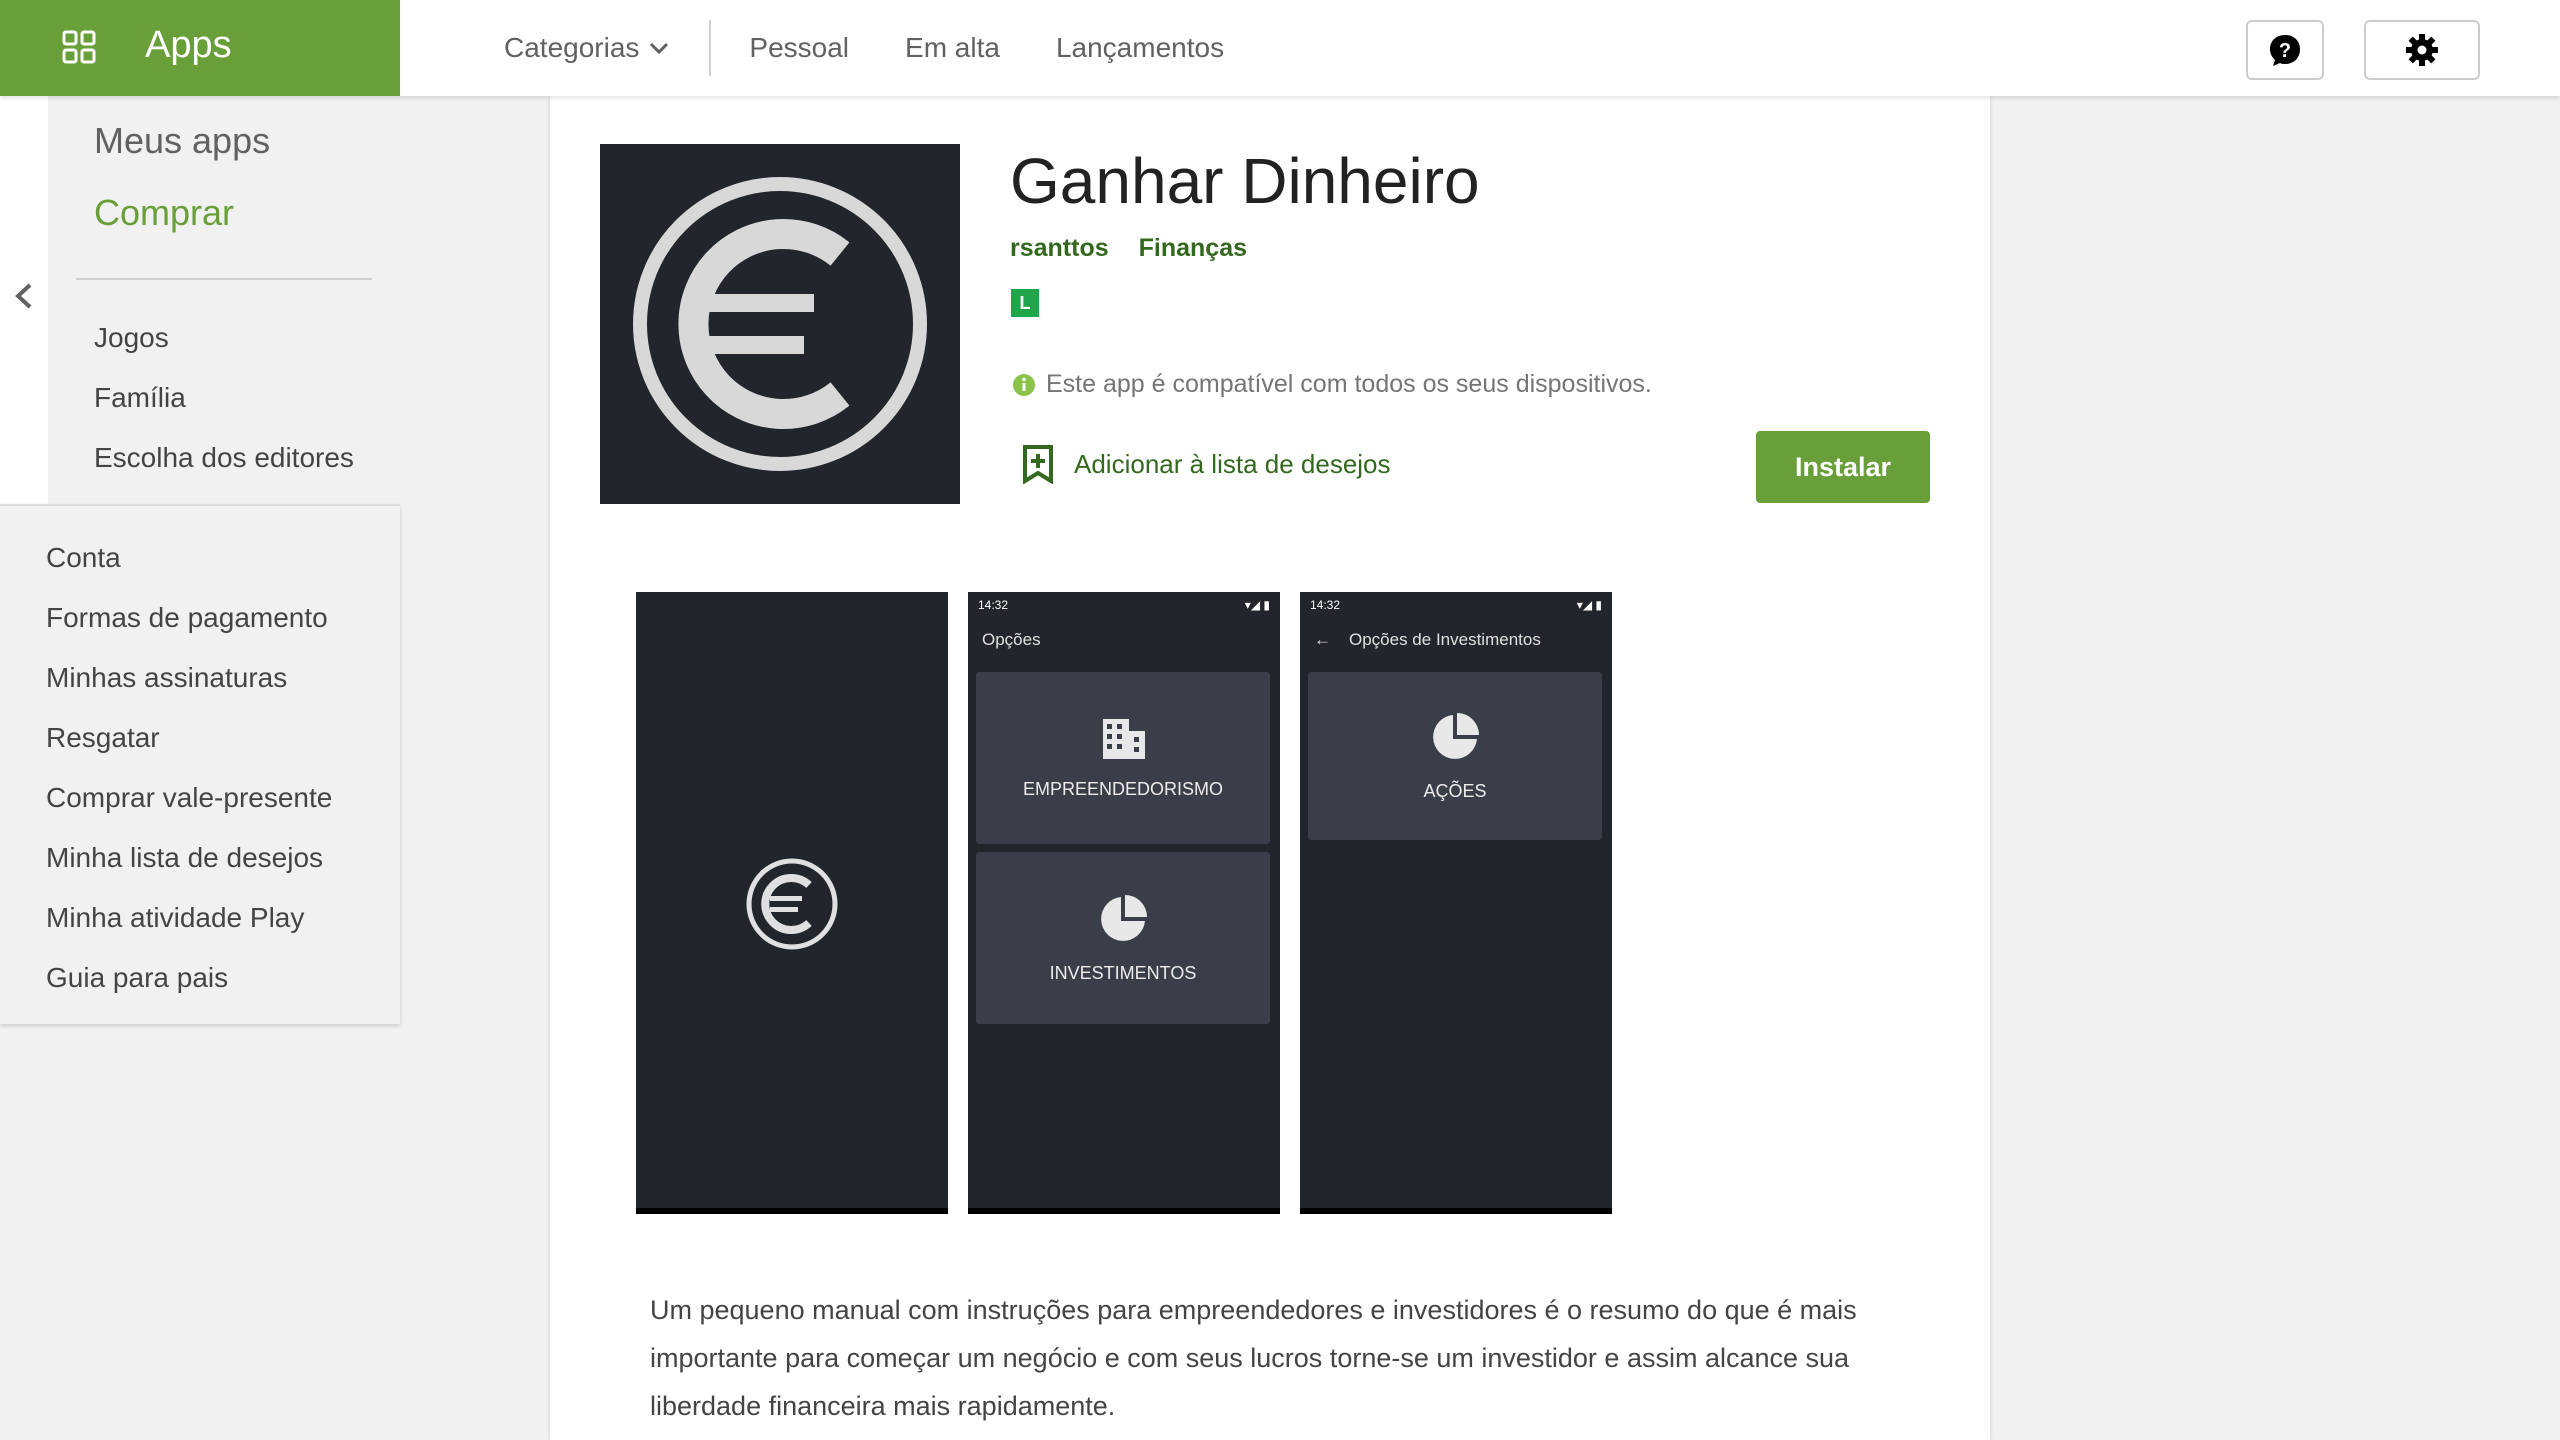 The width and height of the screenshot is (2560, 1440). Describe the element at coordinates (103, 738) in the screenshot. I see `account-link-redeem: Resgatar` at that location.